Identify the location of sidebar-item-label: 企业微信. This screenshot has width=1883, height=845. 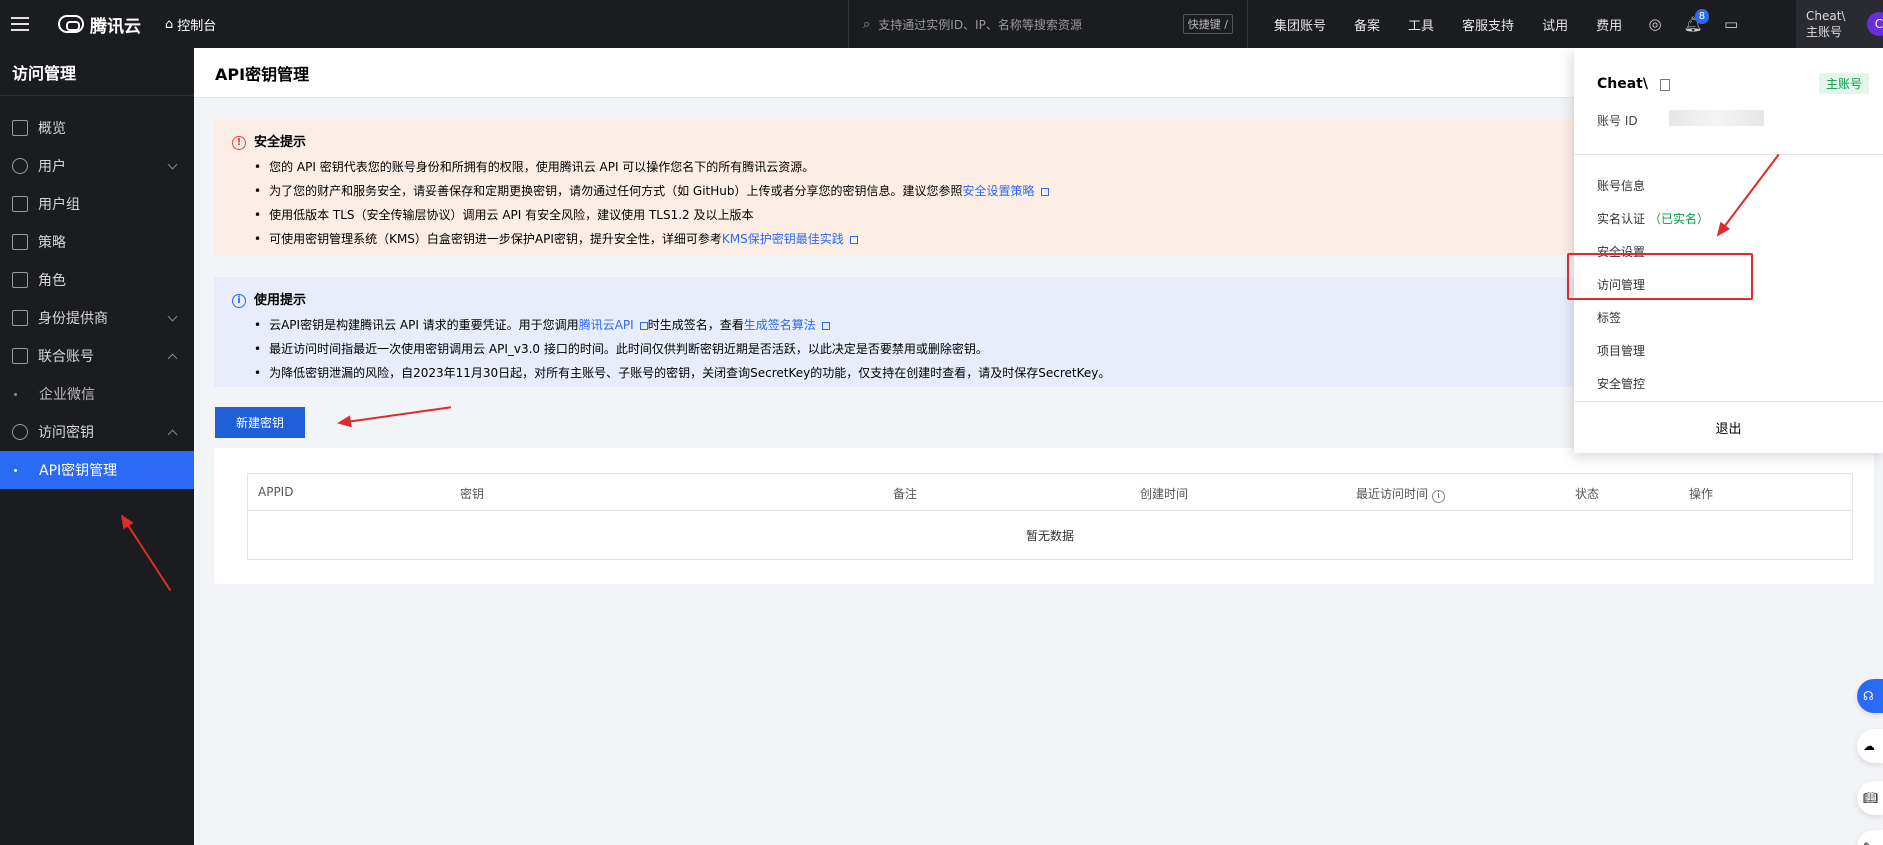
(67, 395).